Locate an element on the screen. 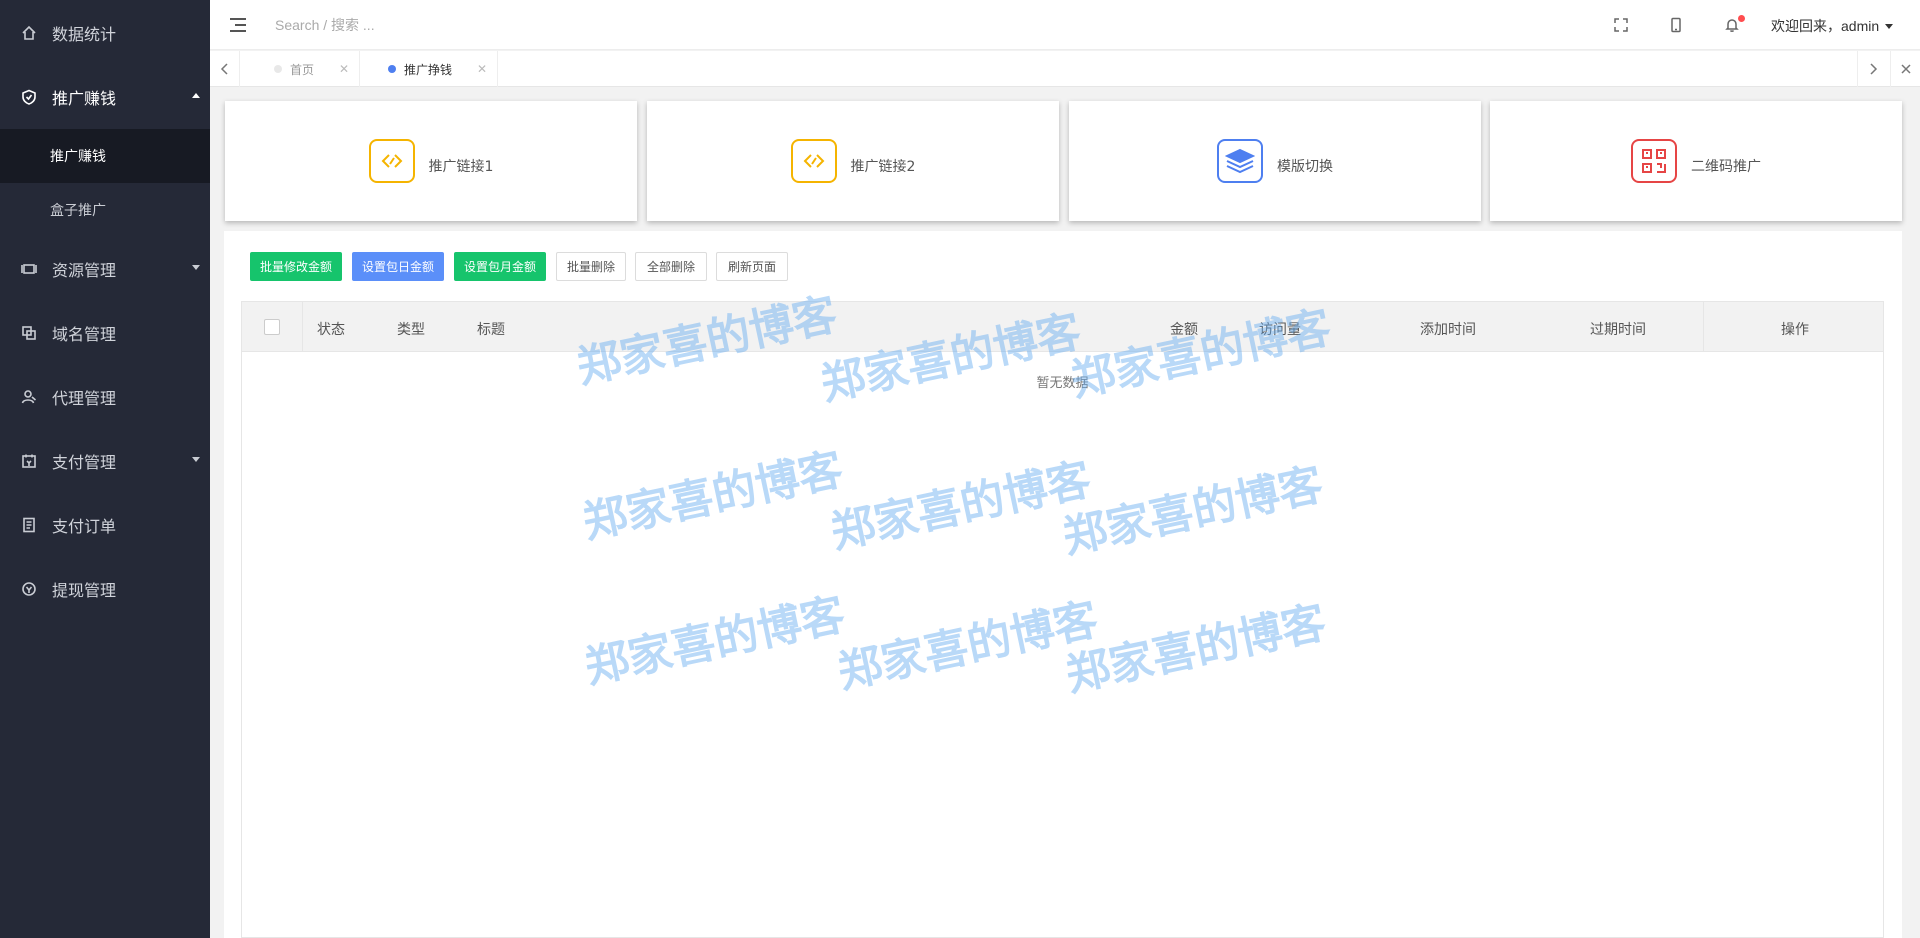  column-header: 过期时间 is located at coordinates (1618, 330).